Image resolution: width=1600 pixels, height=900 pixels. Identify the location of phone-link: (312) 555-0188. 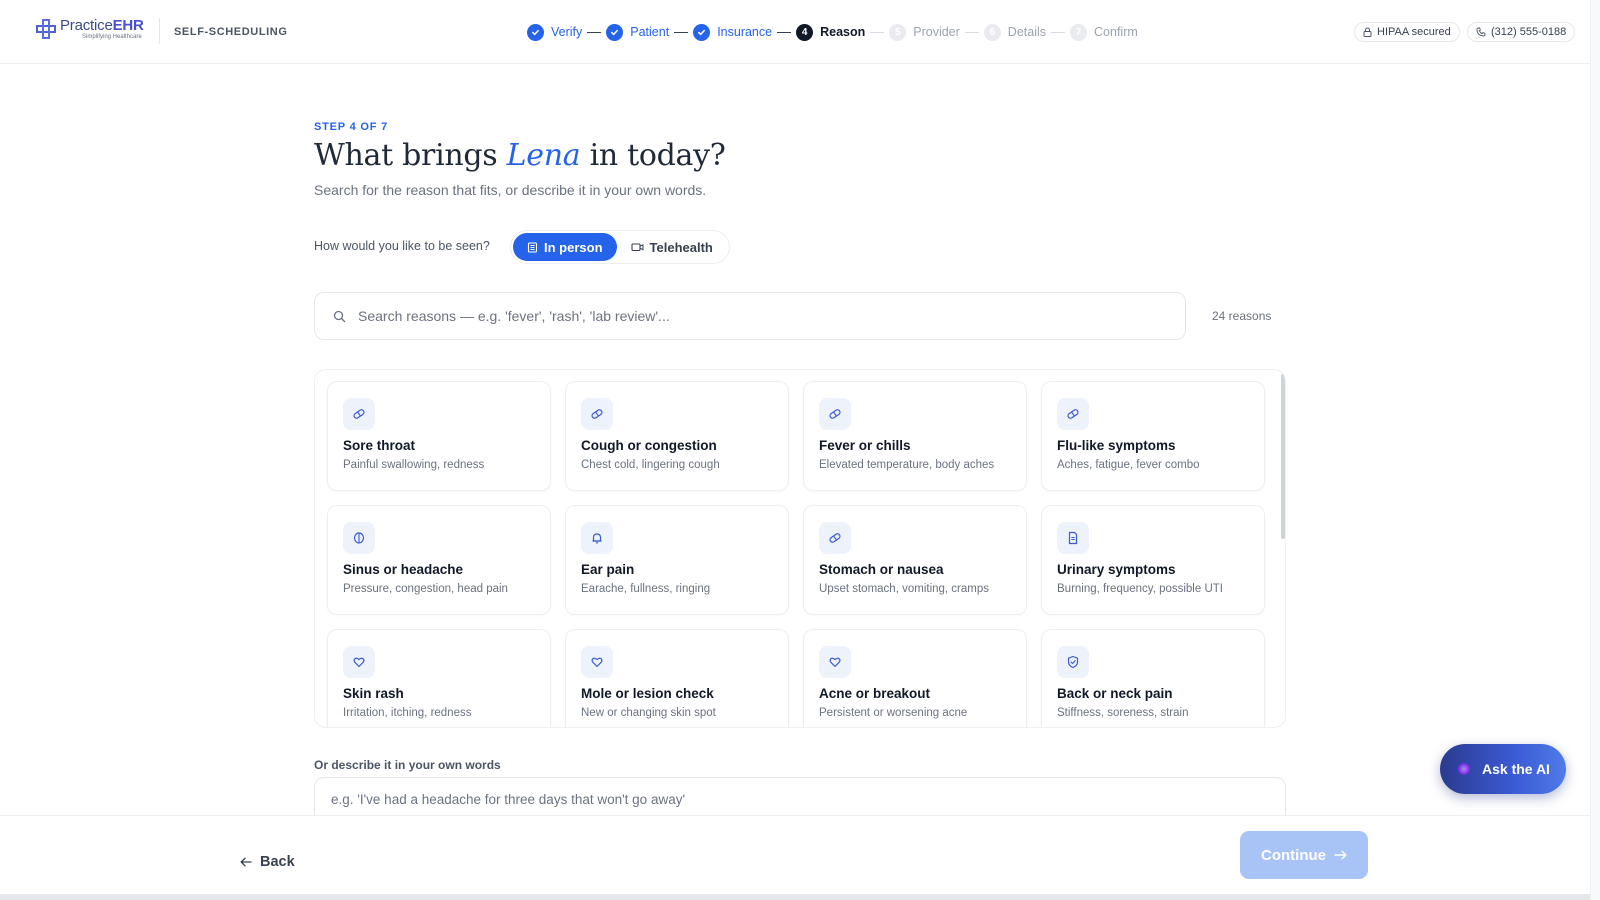
(1521, 32).